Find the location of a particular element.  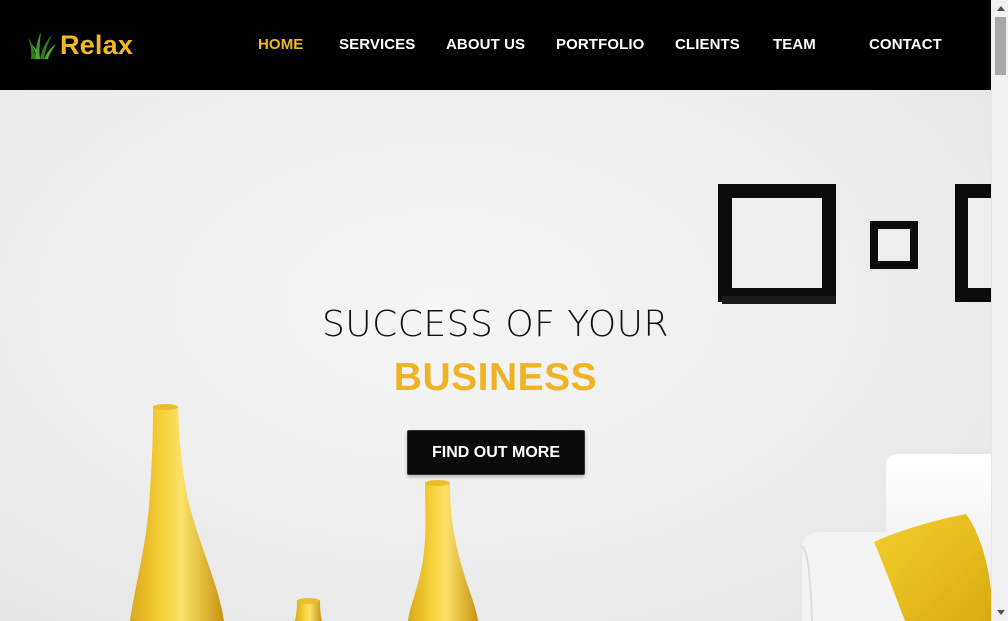

scroll-down-arrow-icon is located at coordinates (1000, 612).